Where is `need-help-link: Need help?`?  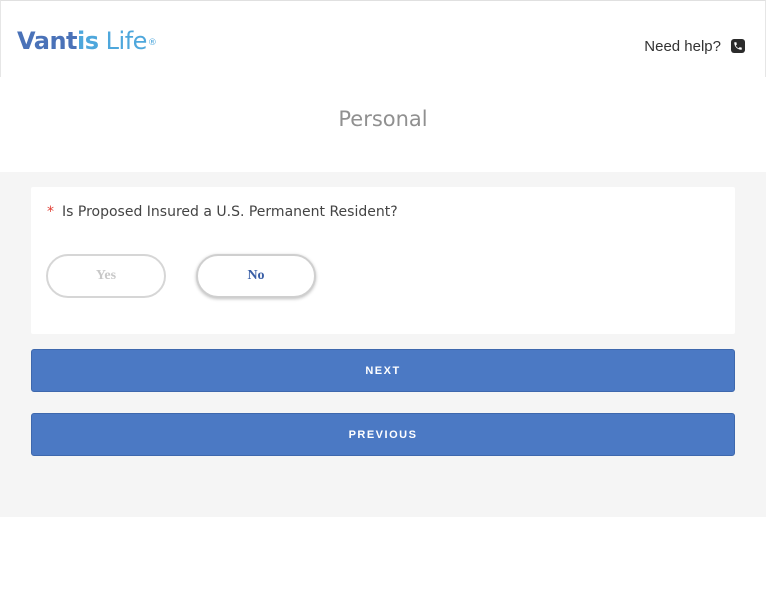 need-help-link: Need help? is located at coordinates (694, 46).